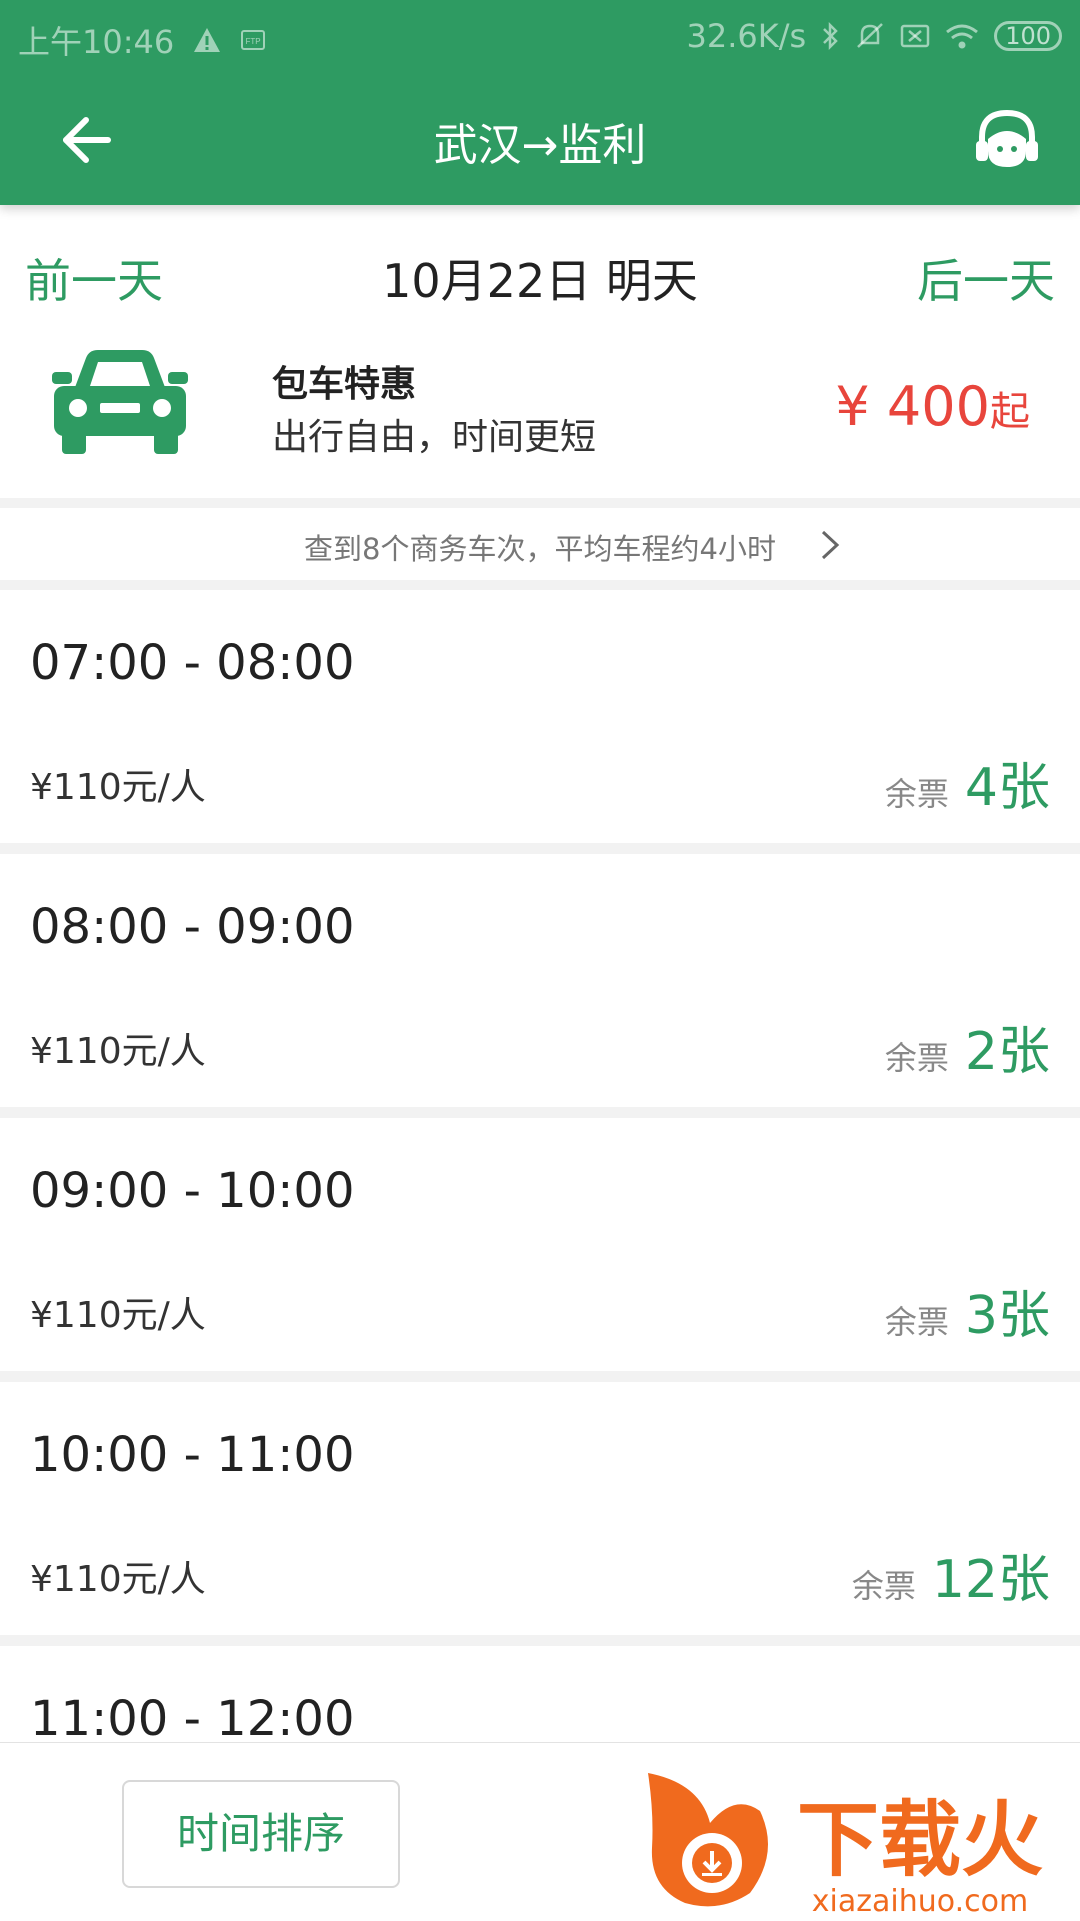 The image size is (1080, 1921). What do you see at coordinates (746, 36) in the screenshot?
I see `network-speed: 32.6K/s` at bounding box center [746, 36].